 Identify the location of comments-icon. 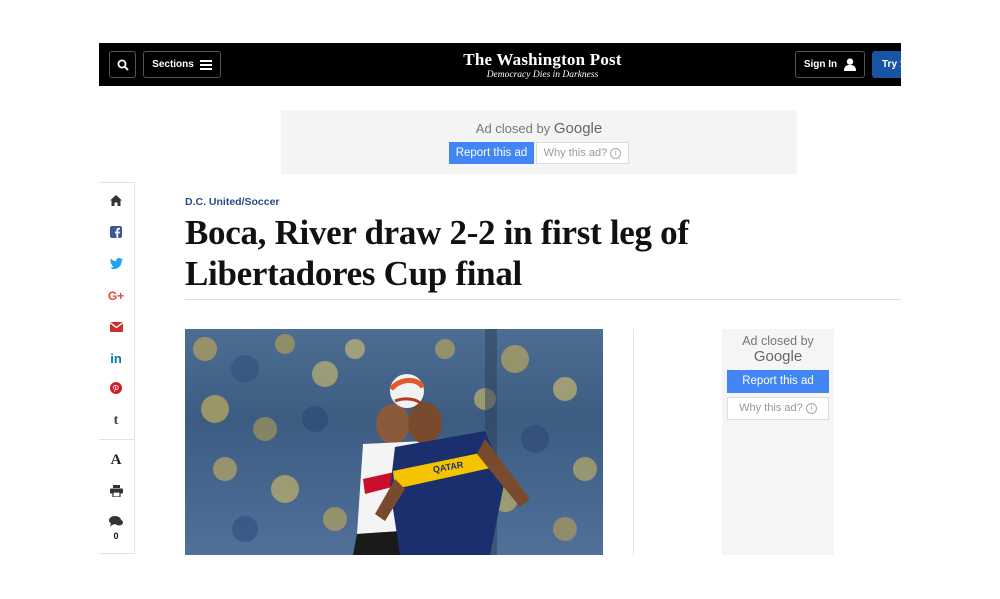
(116, 523).